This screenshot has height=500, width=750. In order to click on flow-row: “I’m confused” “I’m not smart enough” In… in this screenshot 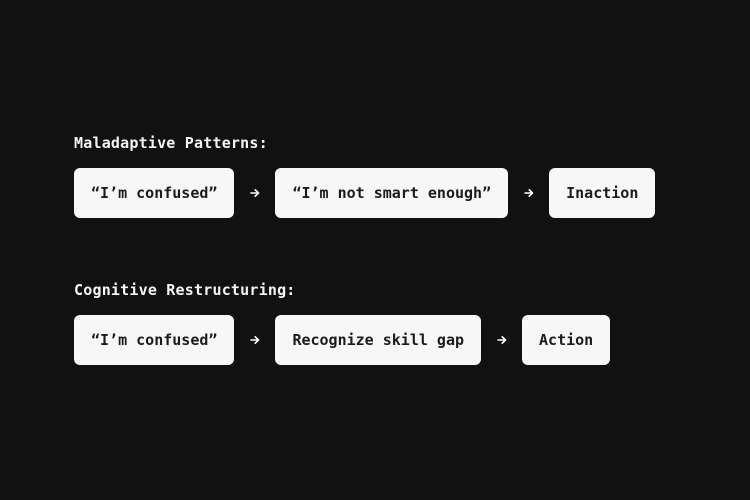, I will do `click(365, 193)`.